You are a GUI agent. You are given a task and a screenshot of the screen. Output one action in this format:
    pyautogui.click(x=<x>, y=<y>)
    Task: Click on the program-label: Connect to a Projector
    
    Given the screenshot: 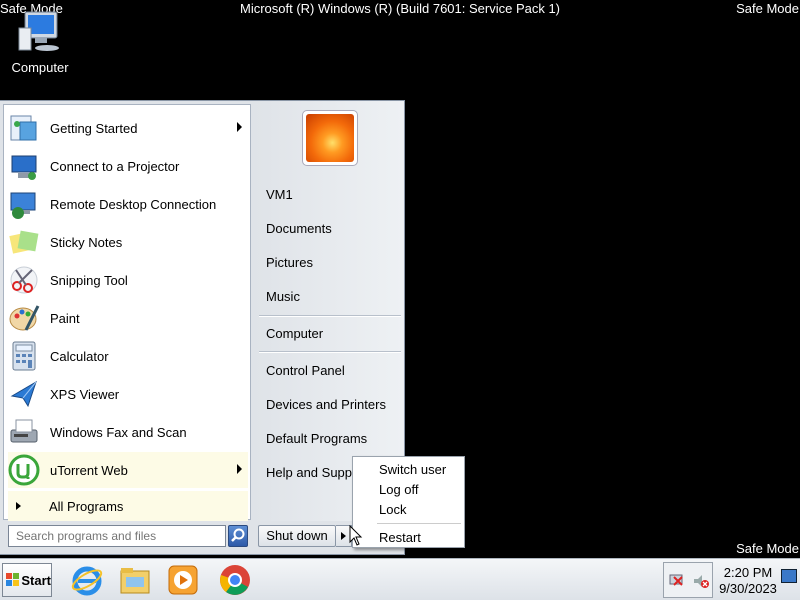 What is the action you would take?
    pyautogui.click(x=115, y=166)
    